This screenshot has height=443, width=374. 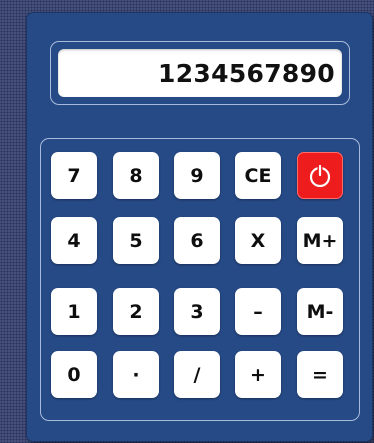 I want to click on subtract-button: –, so click(x=258, y=311).